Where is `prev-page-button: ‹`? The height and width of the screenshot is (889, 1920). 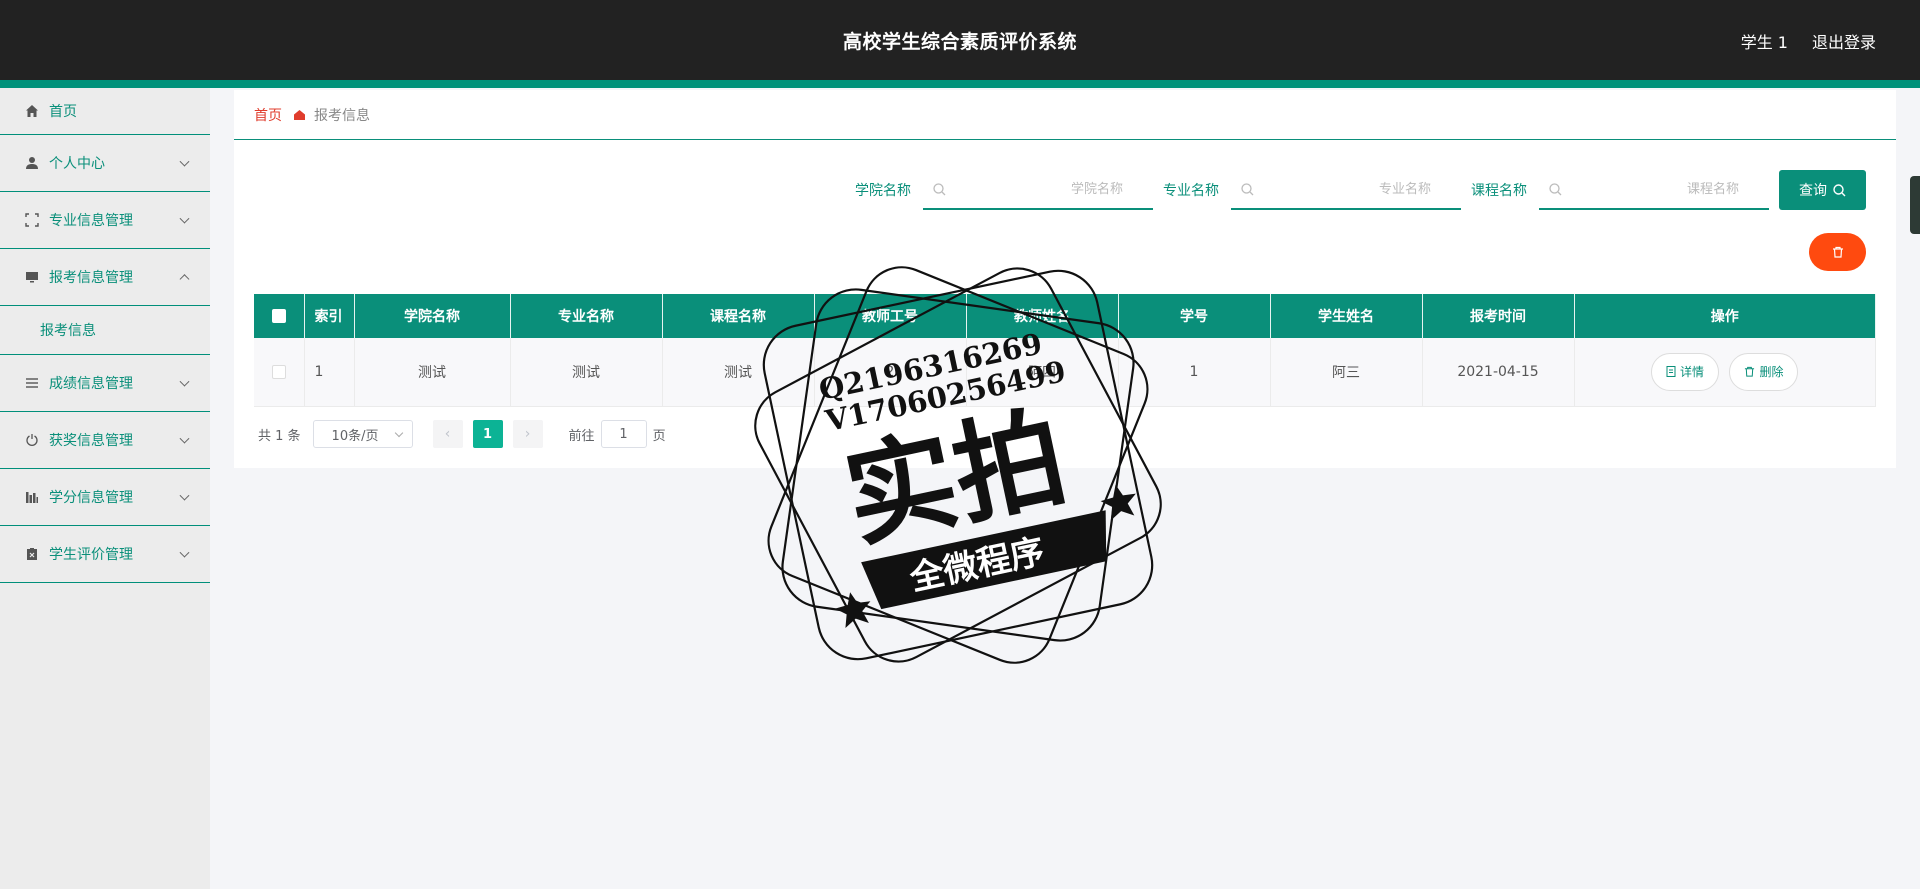 prev-page-button: ‹ is located at coordinates (447, 434).